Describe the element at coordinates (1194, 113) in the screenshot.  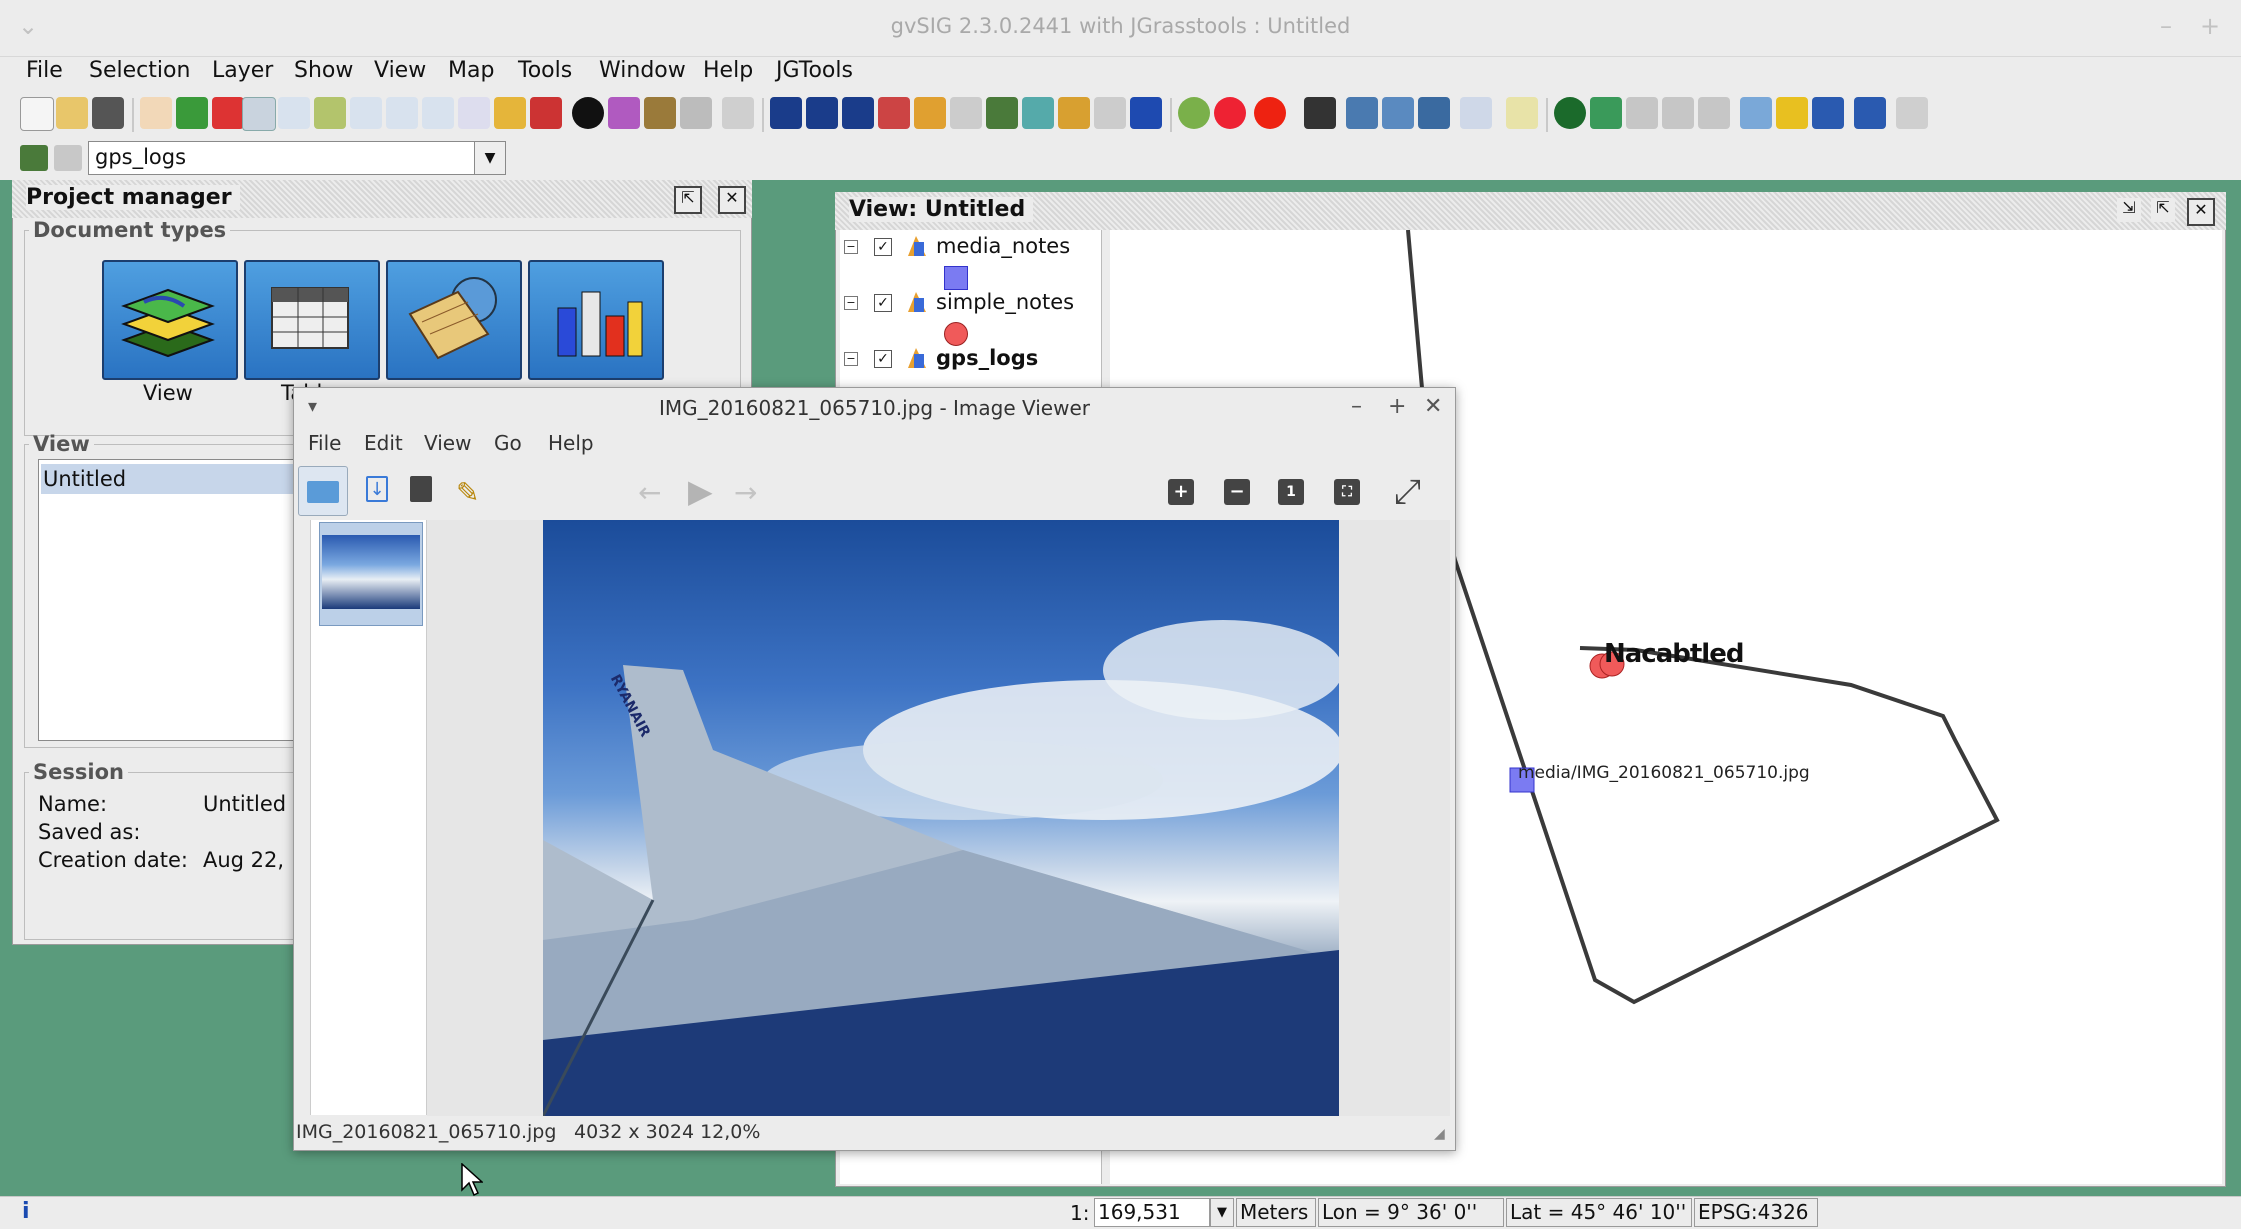
I see `gear-icon` at that location.